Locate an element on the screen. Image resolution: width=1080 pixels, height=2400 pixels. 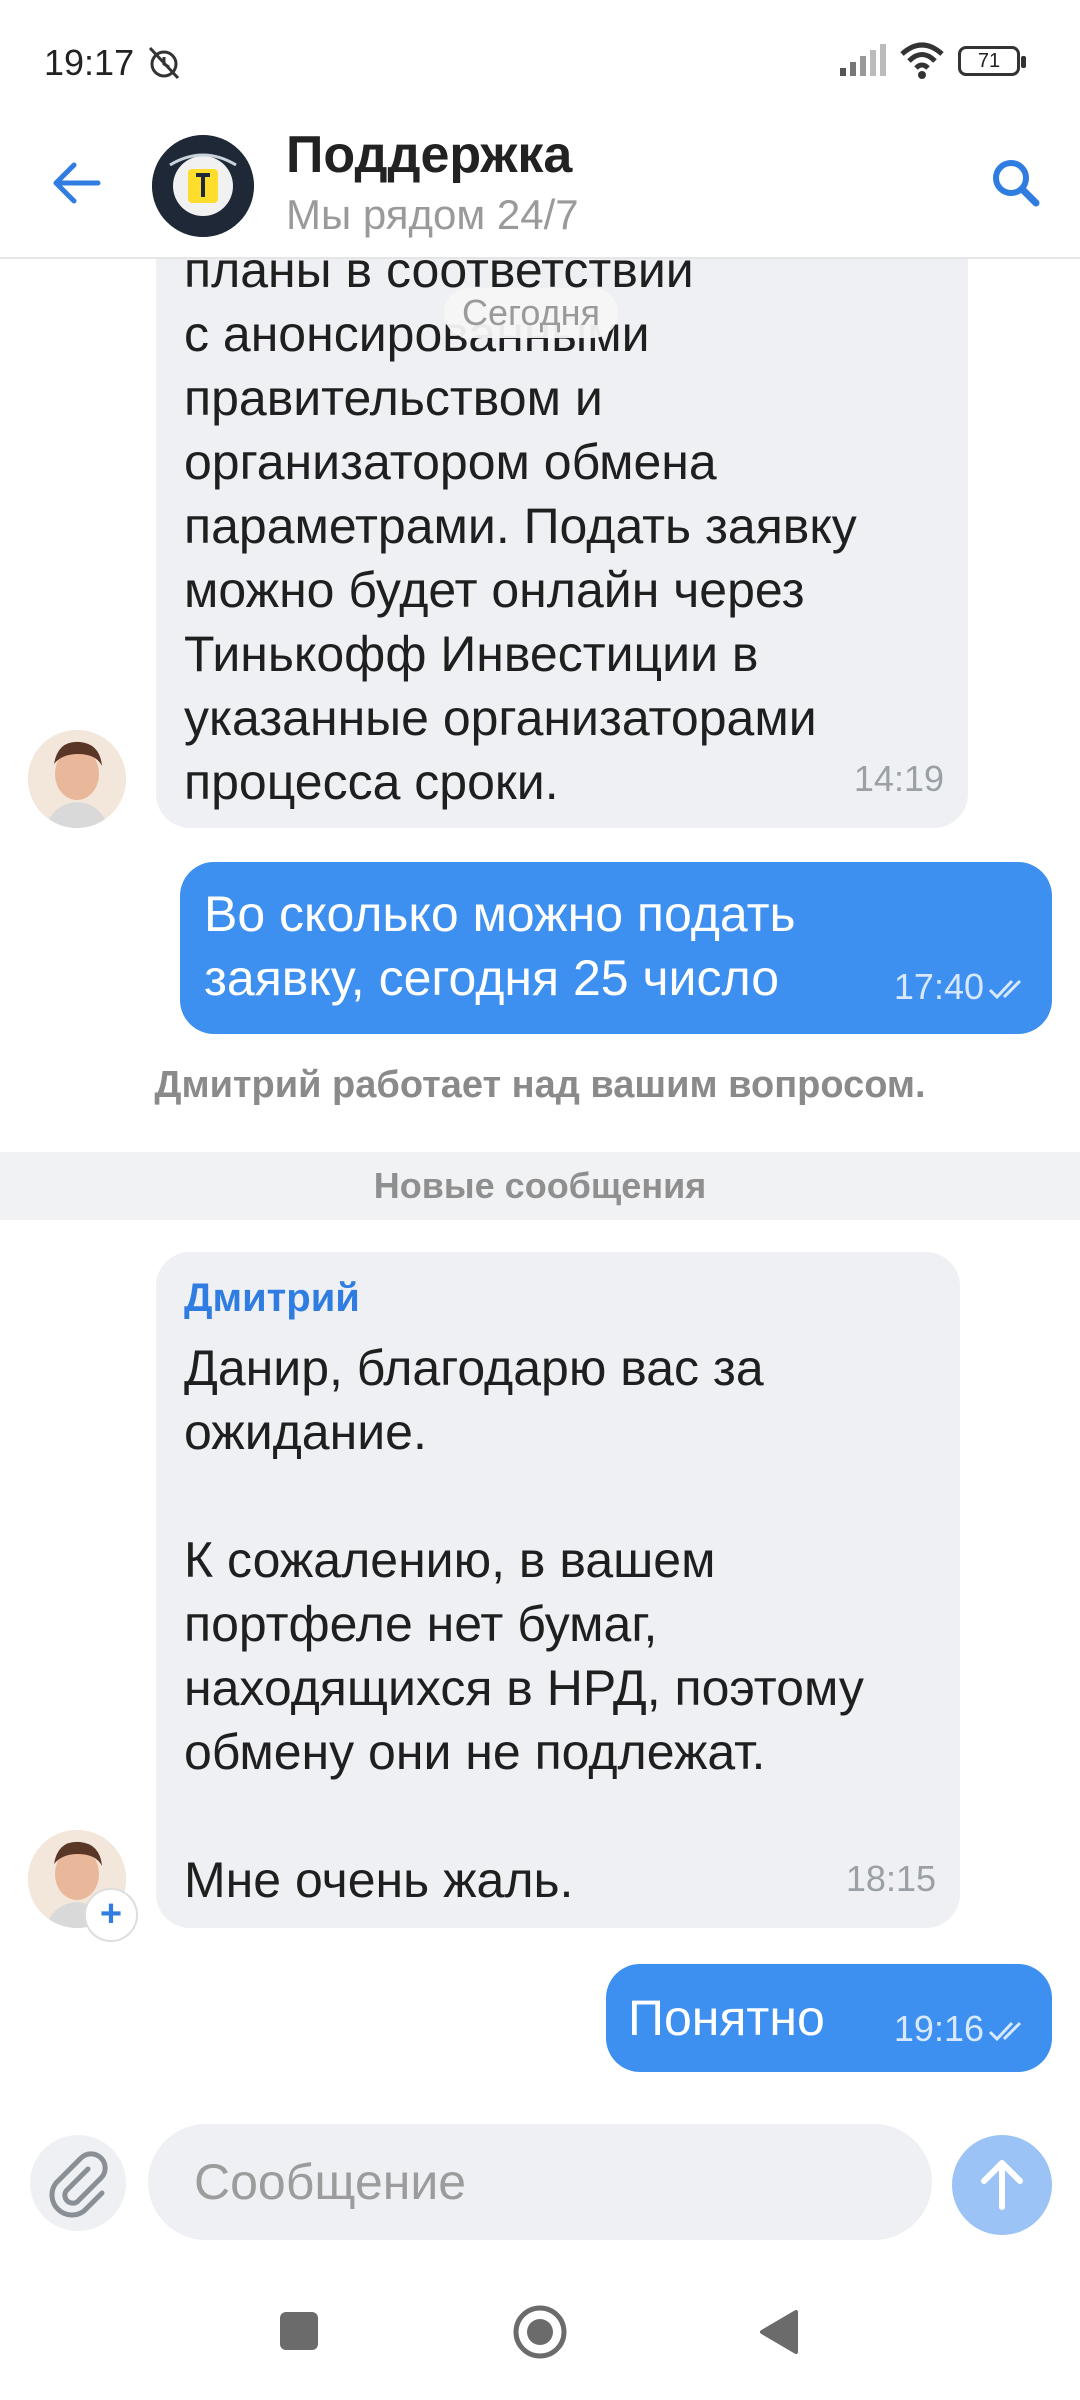
send-button is located at coordinates (1002, 2185).